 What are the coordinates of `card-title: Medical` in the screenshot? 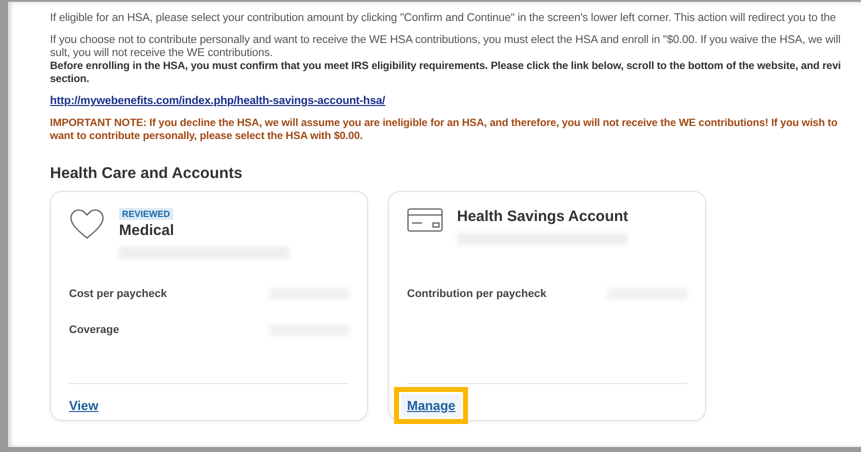 It's located at (147, 230).